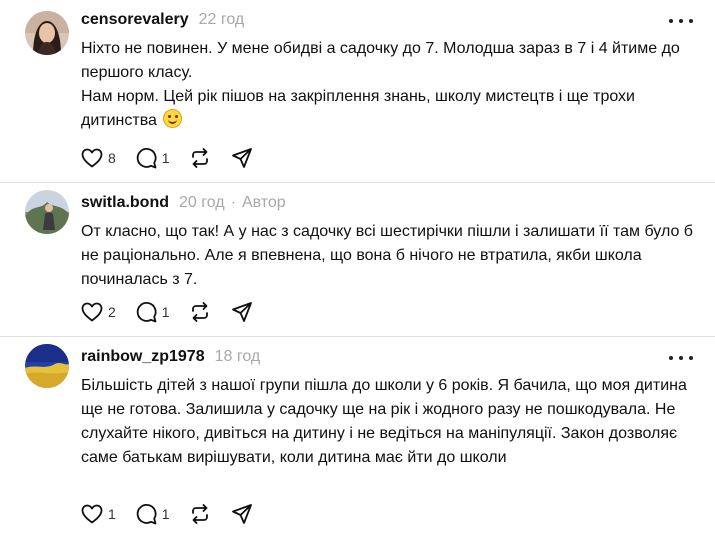 Image resolution: width=715 pixels, height=538 pixels. Describe the element at coordinates (112, 158) in the screenshot. I see `like-count: 8` at that location.